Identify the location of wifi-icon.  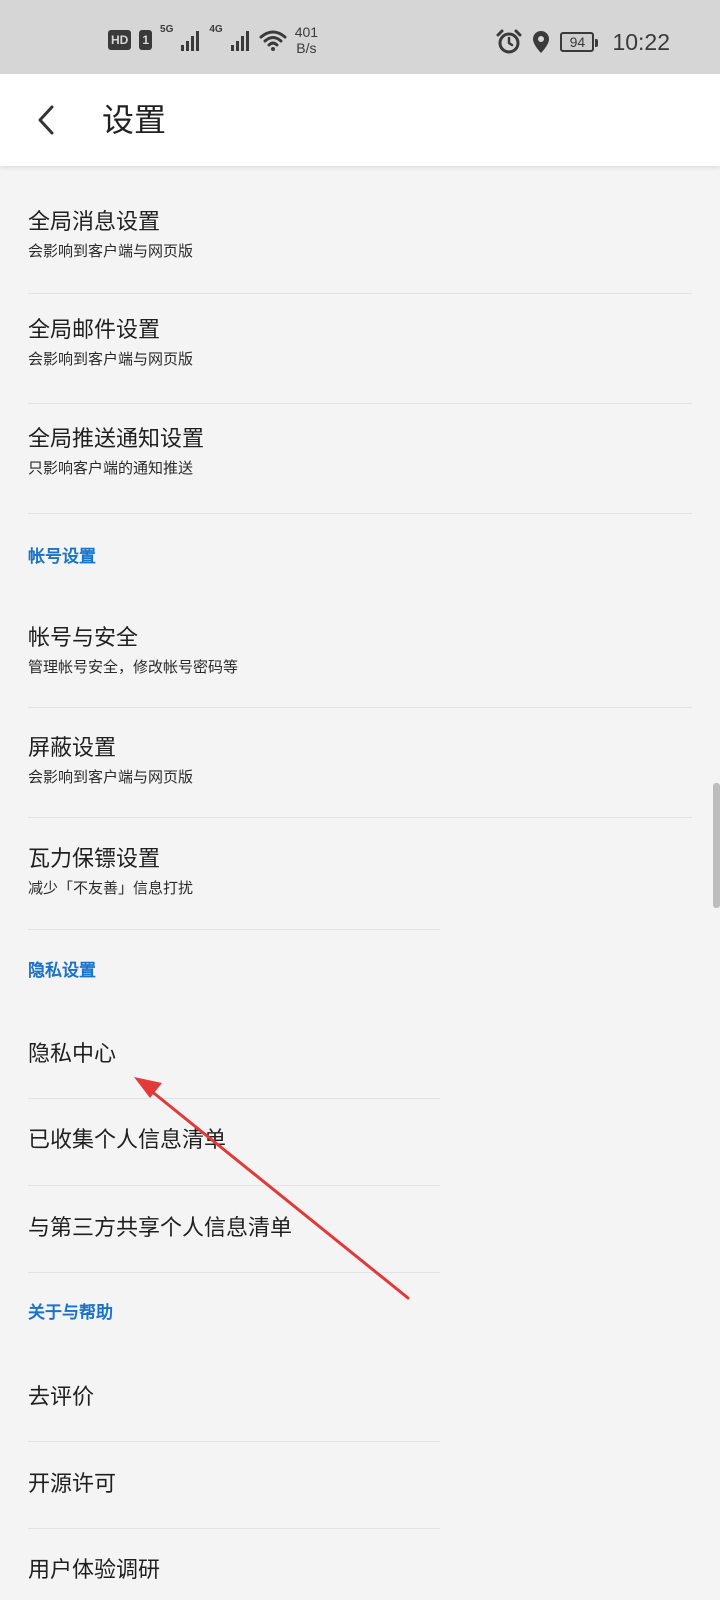
(273, 40).